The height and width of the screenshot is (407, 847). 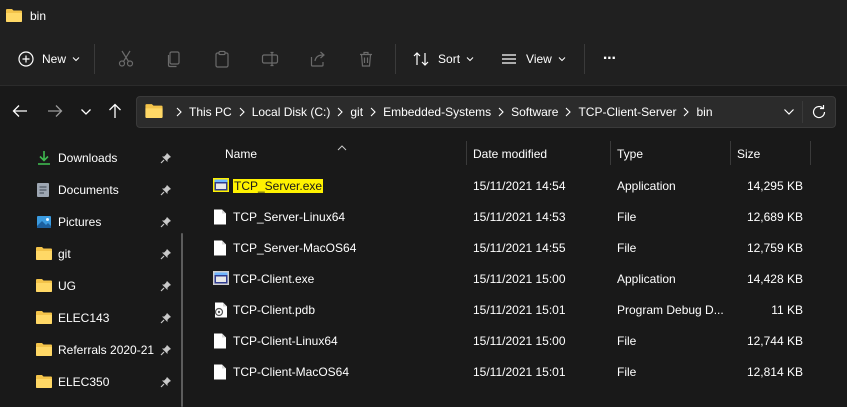 I want to click on copy-button, so click(x=174, y=59).